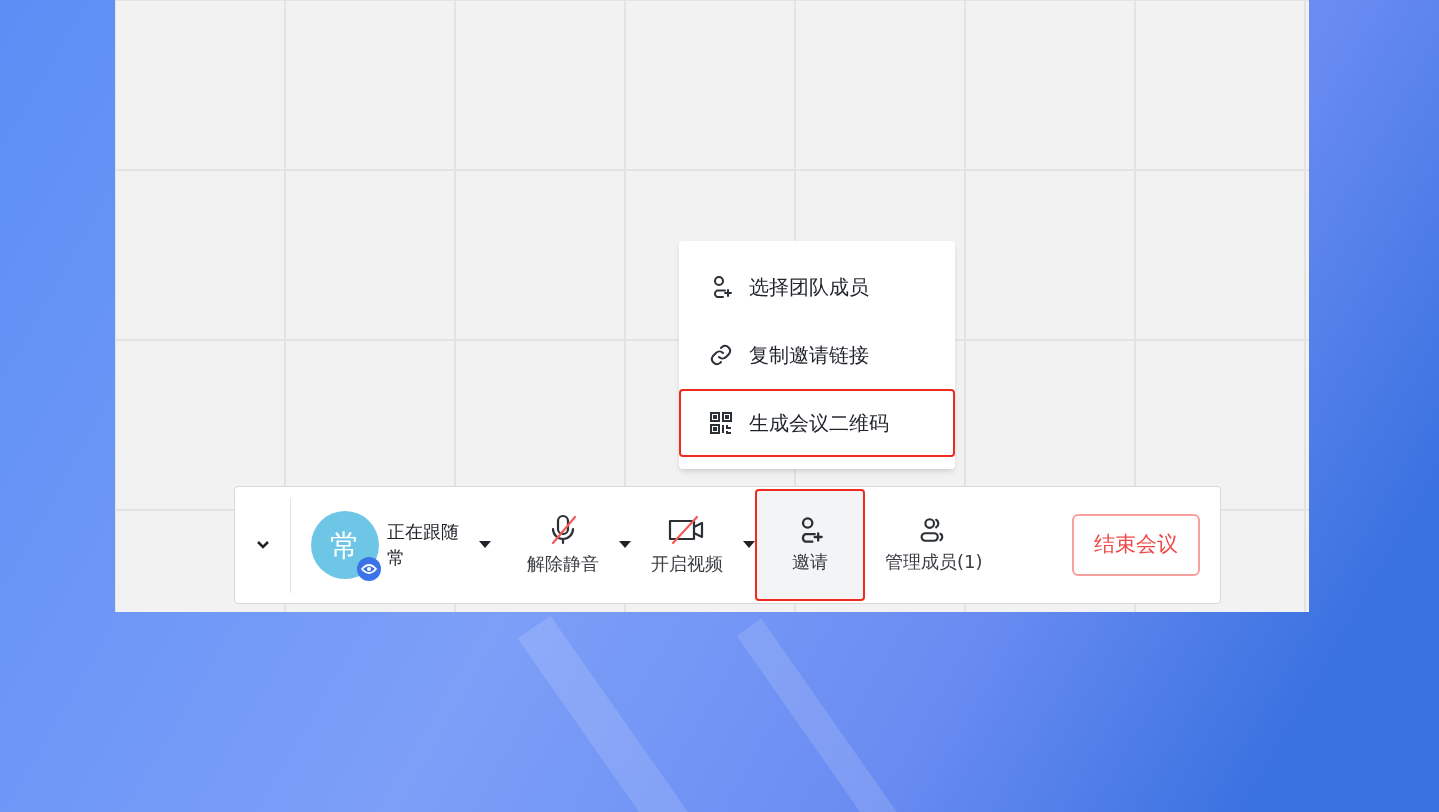  I want to click on link-icon, so click(721, 355).